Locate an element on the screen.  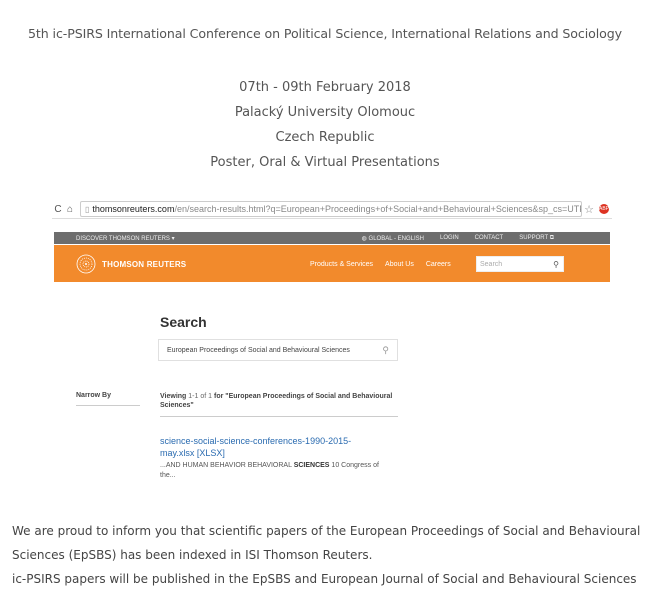
login-link: LOGIN is located at coordinates (449, 238).